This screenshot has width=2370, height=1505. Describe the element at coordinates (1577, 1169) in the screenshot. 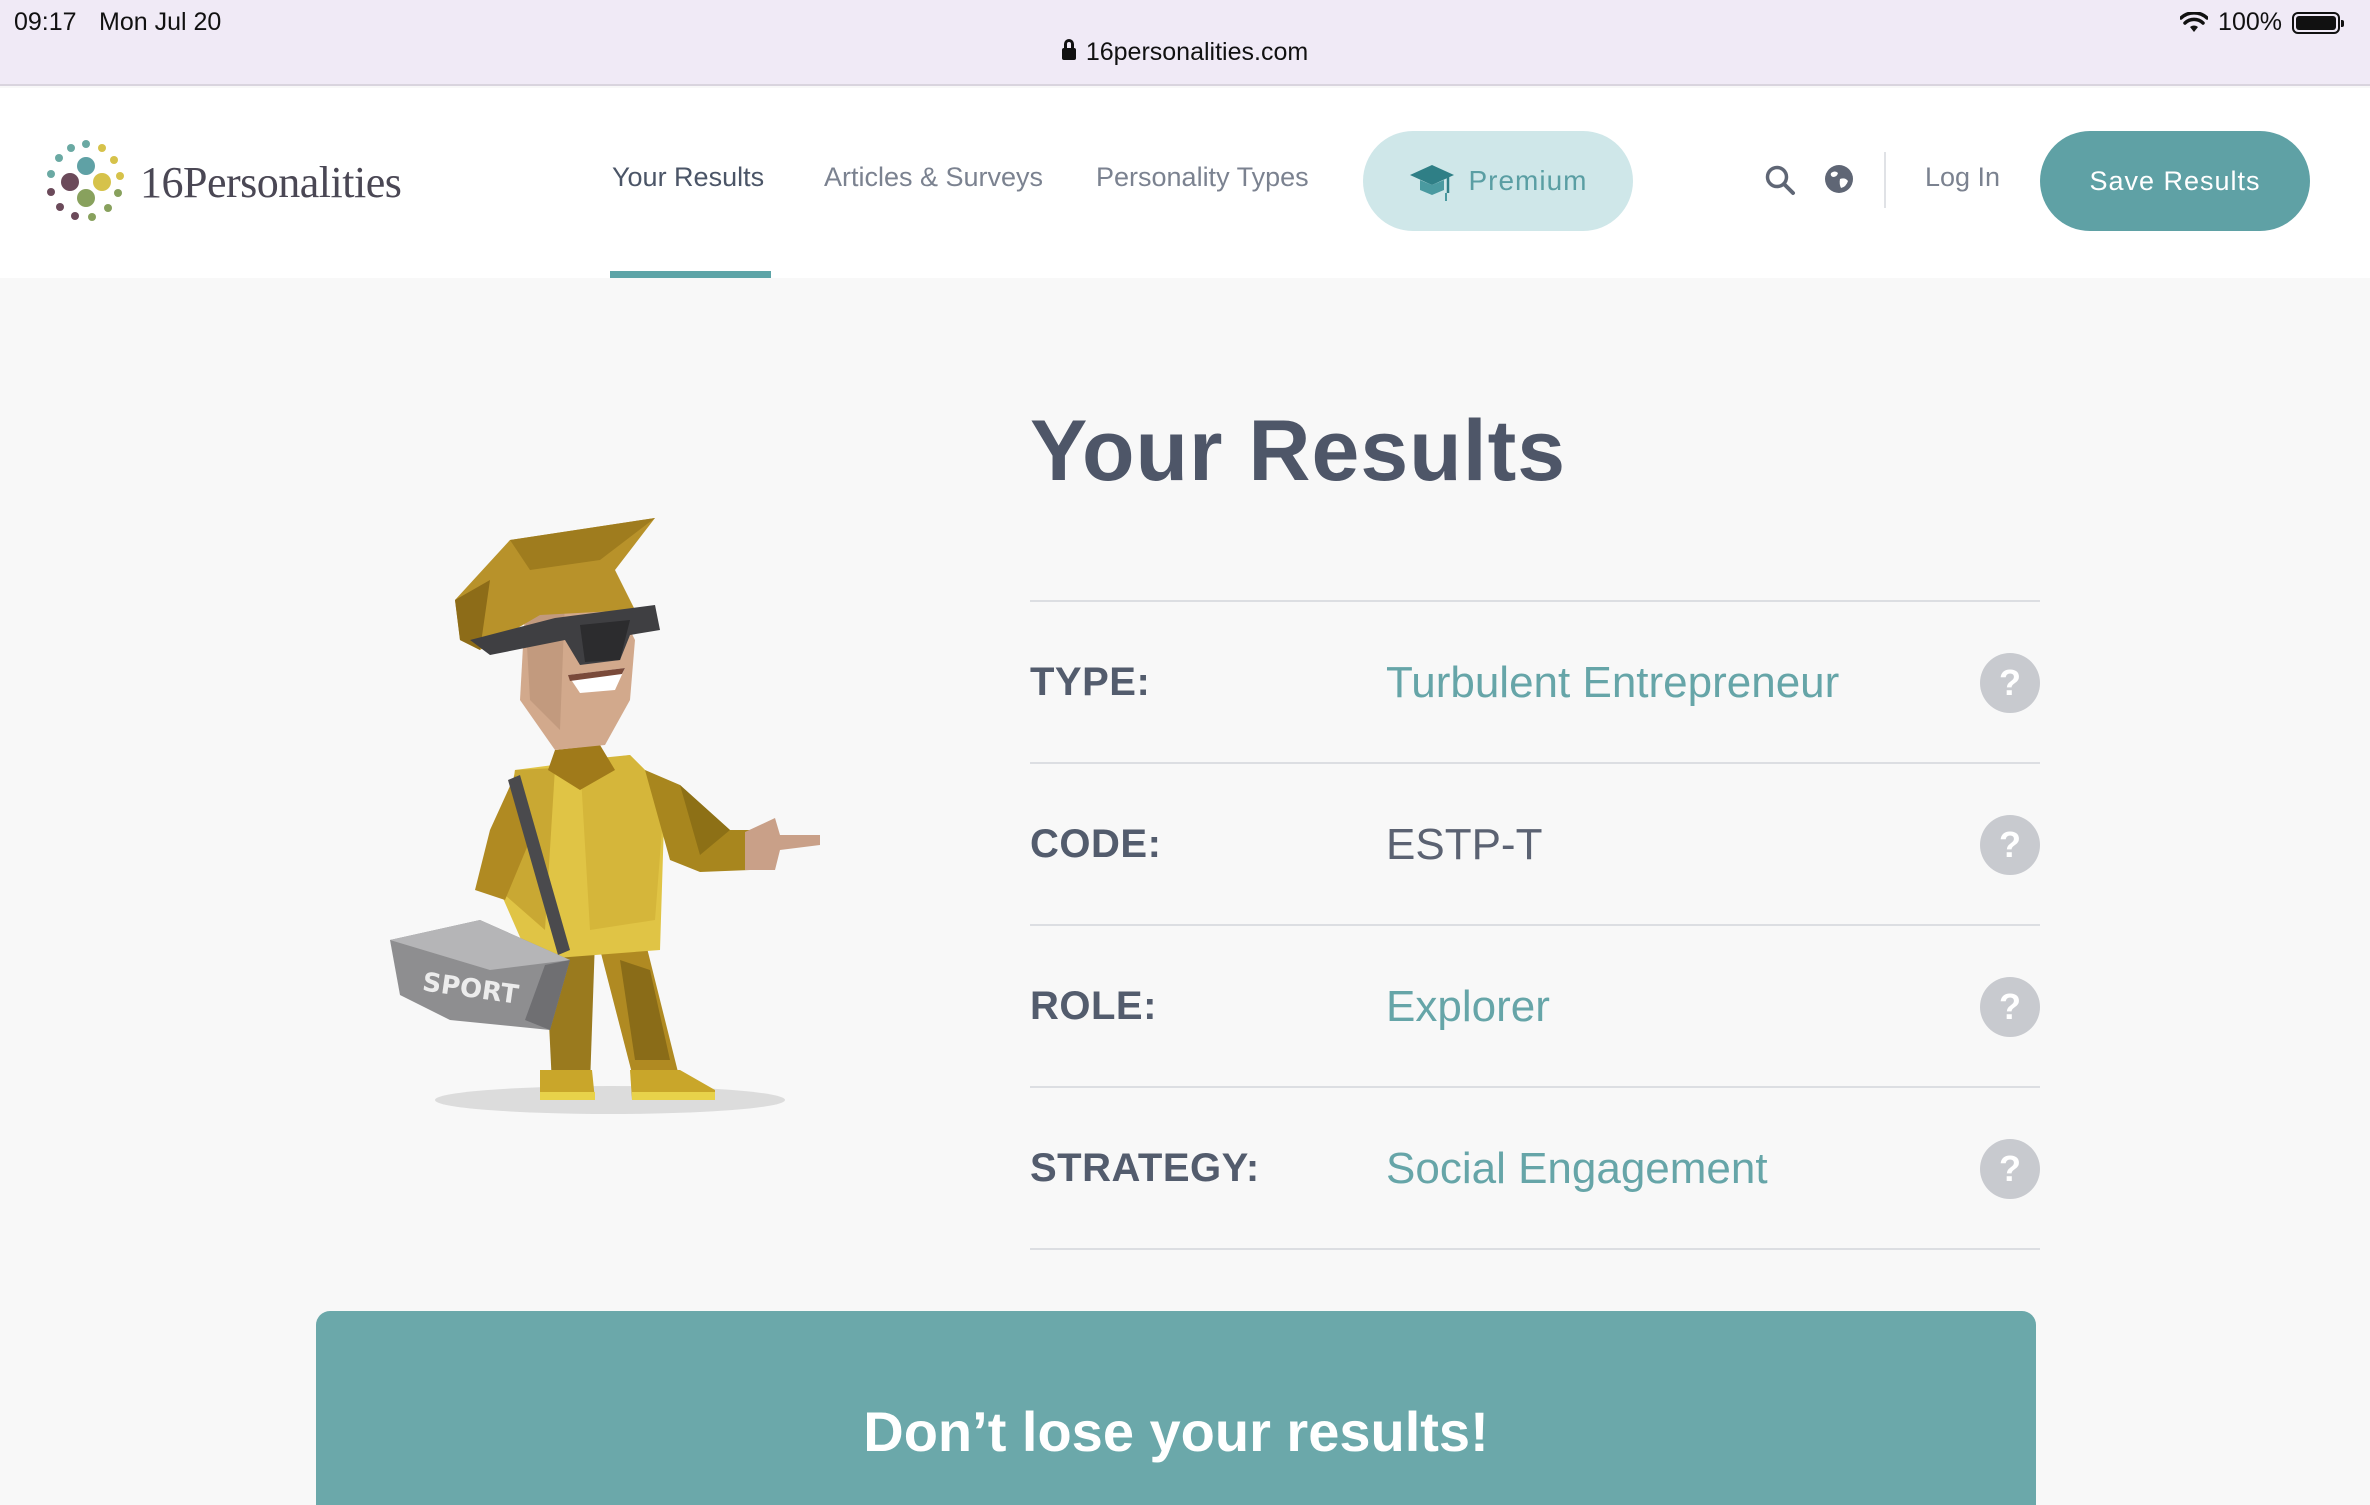

I see `result-value-strategy: Social Engagement` at that location.